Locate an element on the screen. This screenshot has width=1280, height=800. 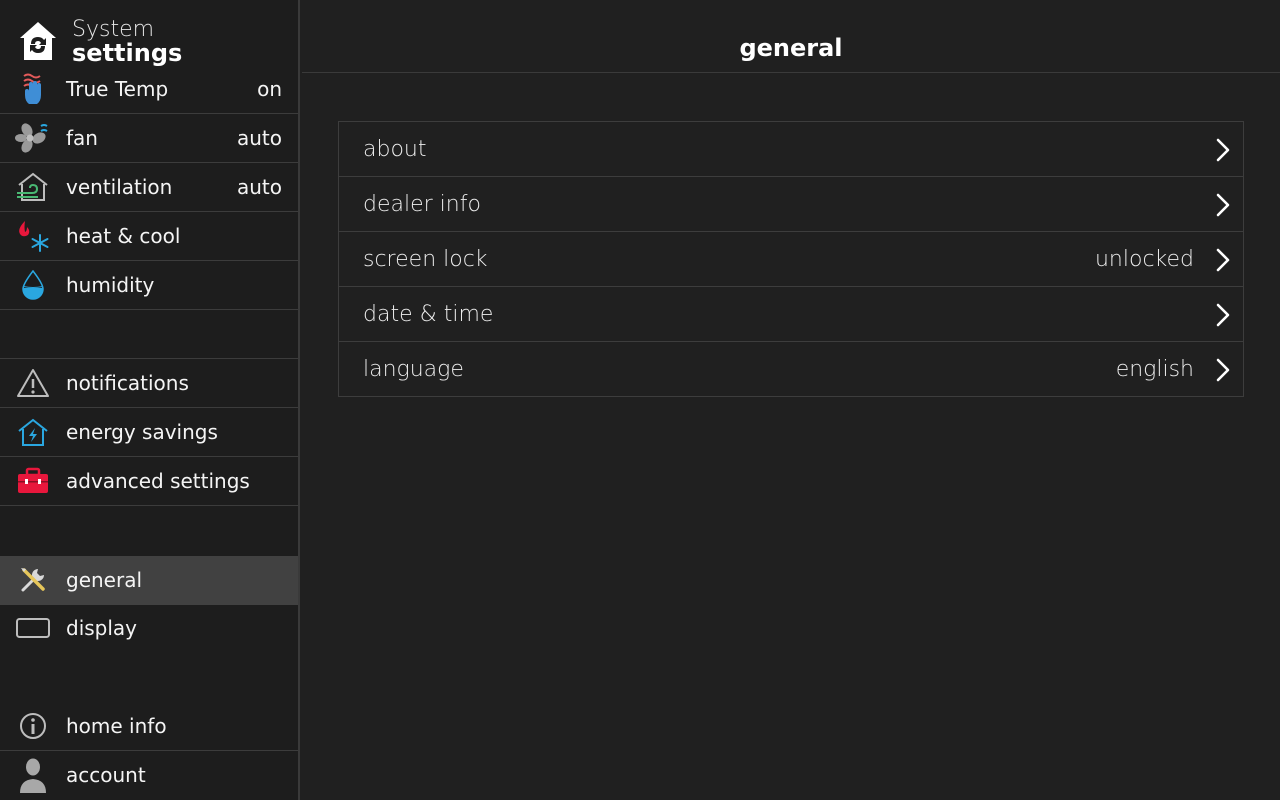
sidebar-item-true-temp: True Temp on is located at coordinates (149, 89).